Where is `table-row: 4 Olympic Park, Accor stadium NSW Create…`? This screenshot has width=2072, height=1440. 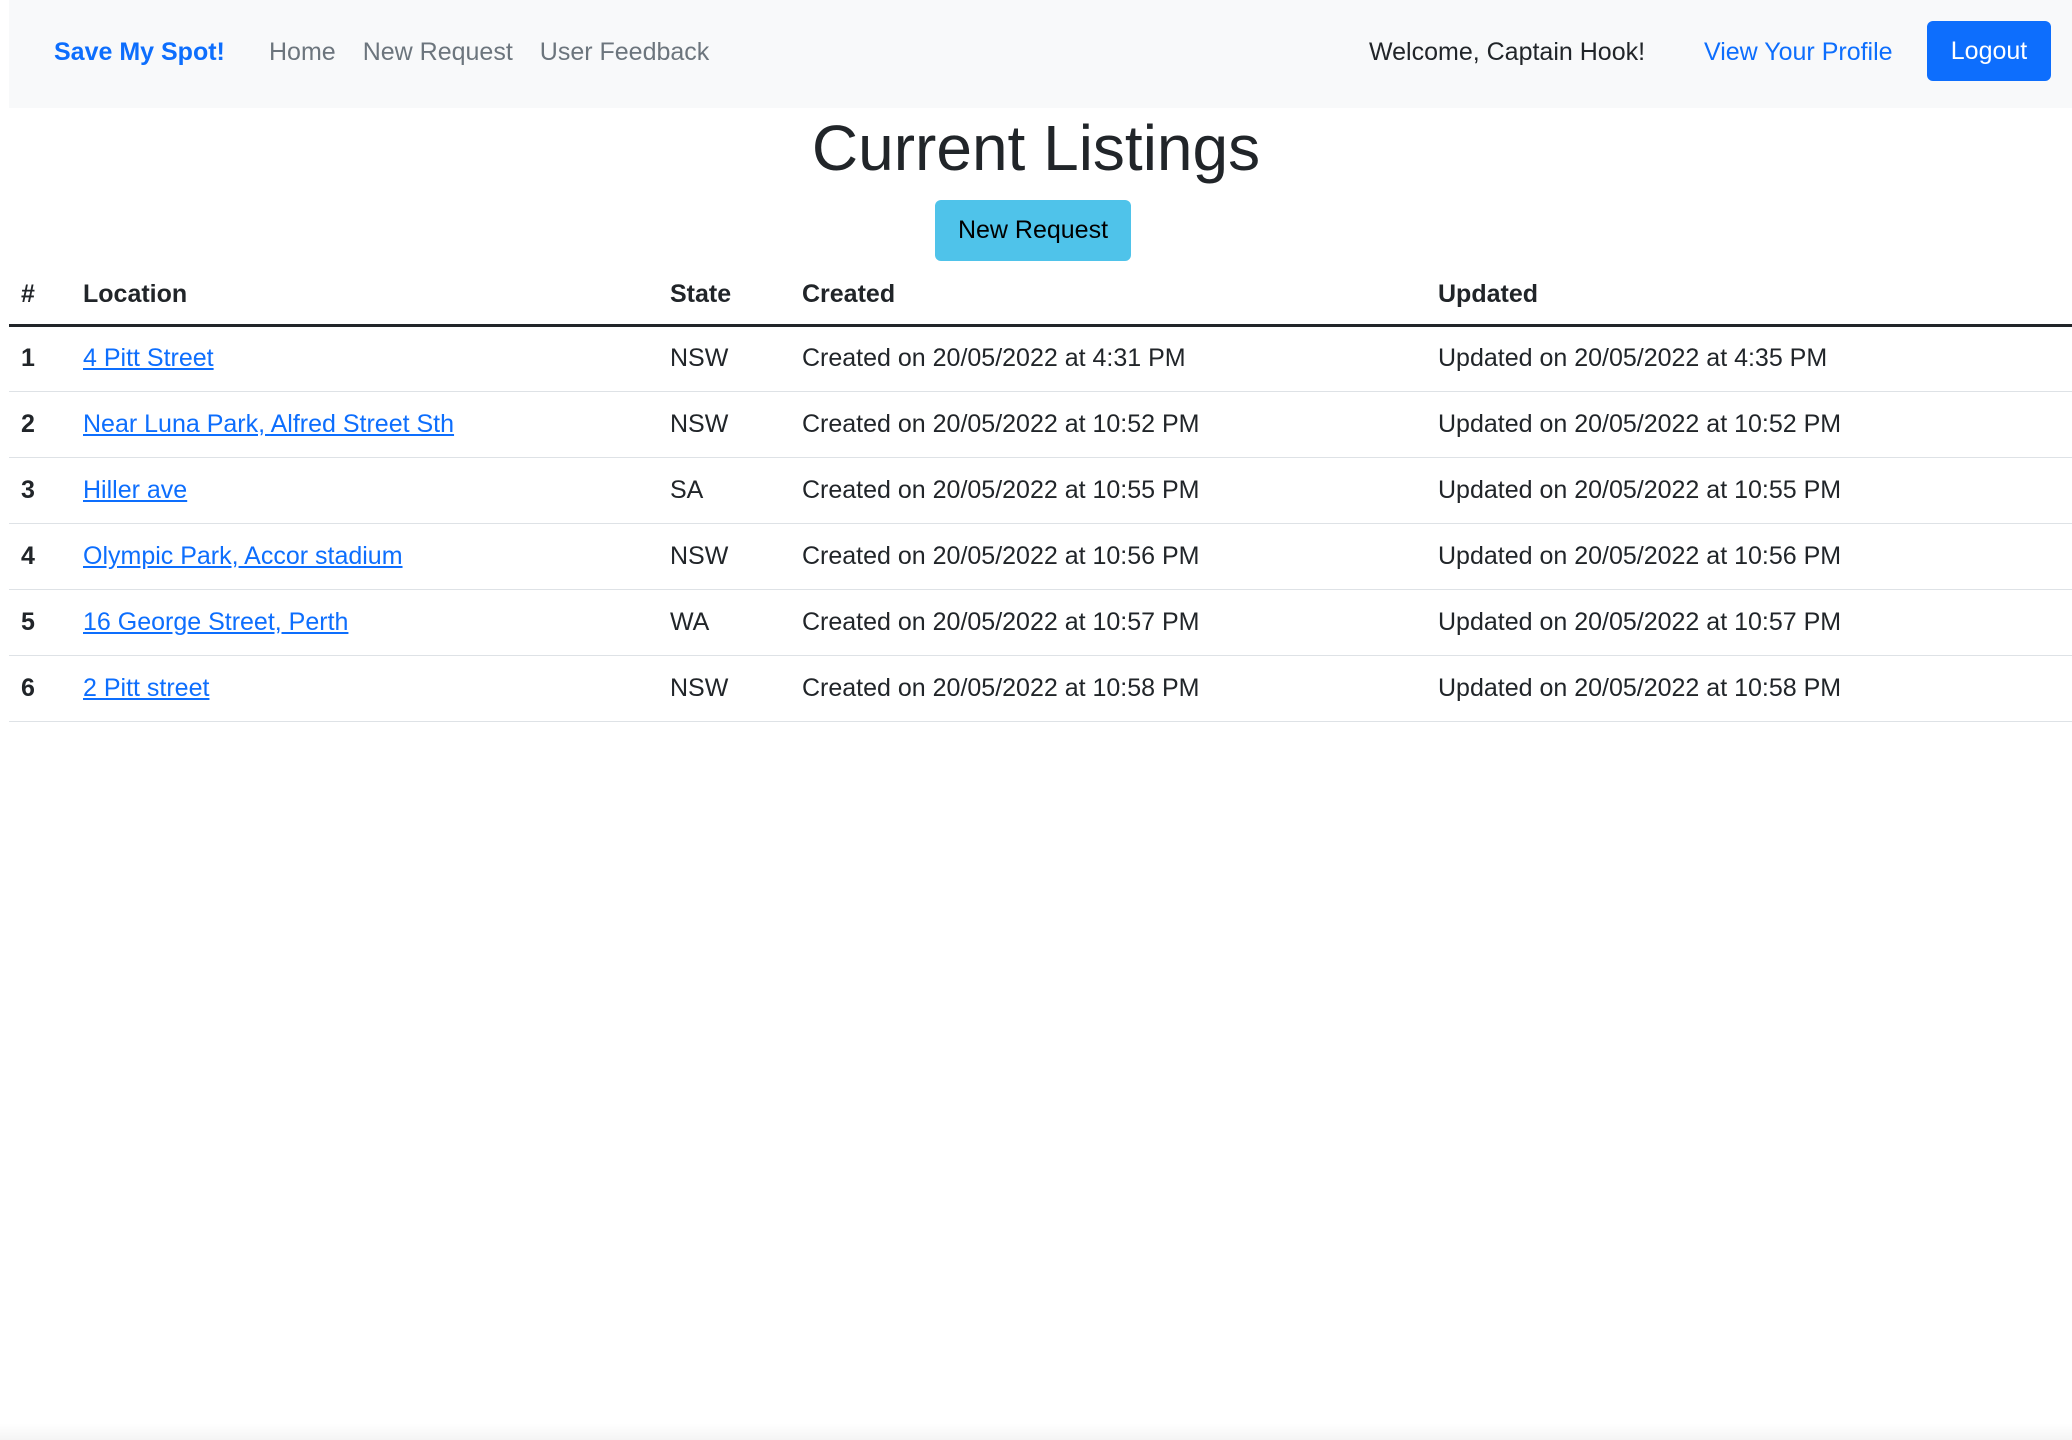
table-row: 4 Olympic Park, Accor stadium NSW Create… is located at coordinates (1040, 556).